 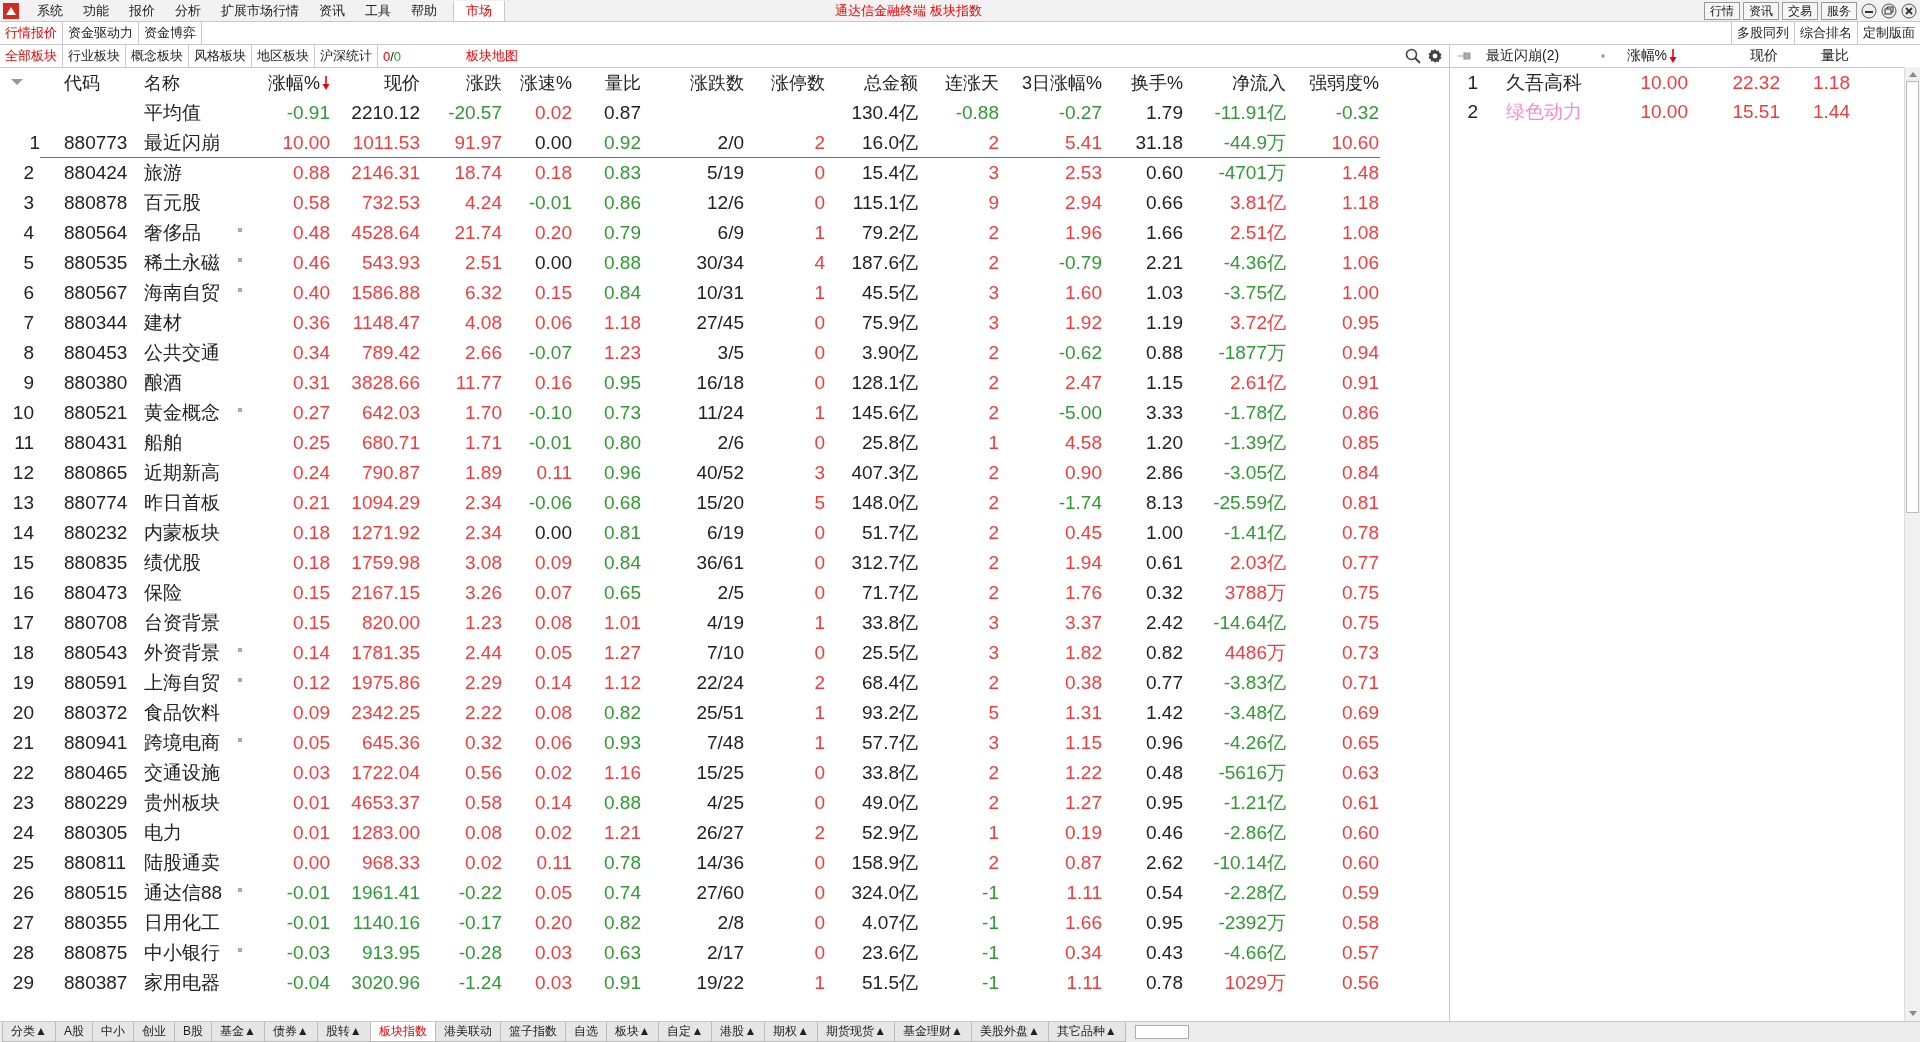 What do you see at coordinates (96, 652) in the screenshot?
I see `table-cell: 880543` at bounding box center [96, 652].